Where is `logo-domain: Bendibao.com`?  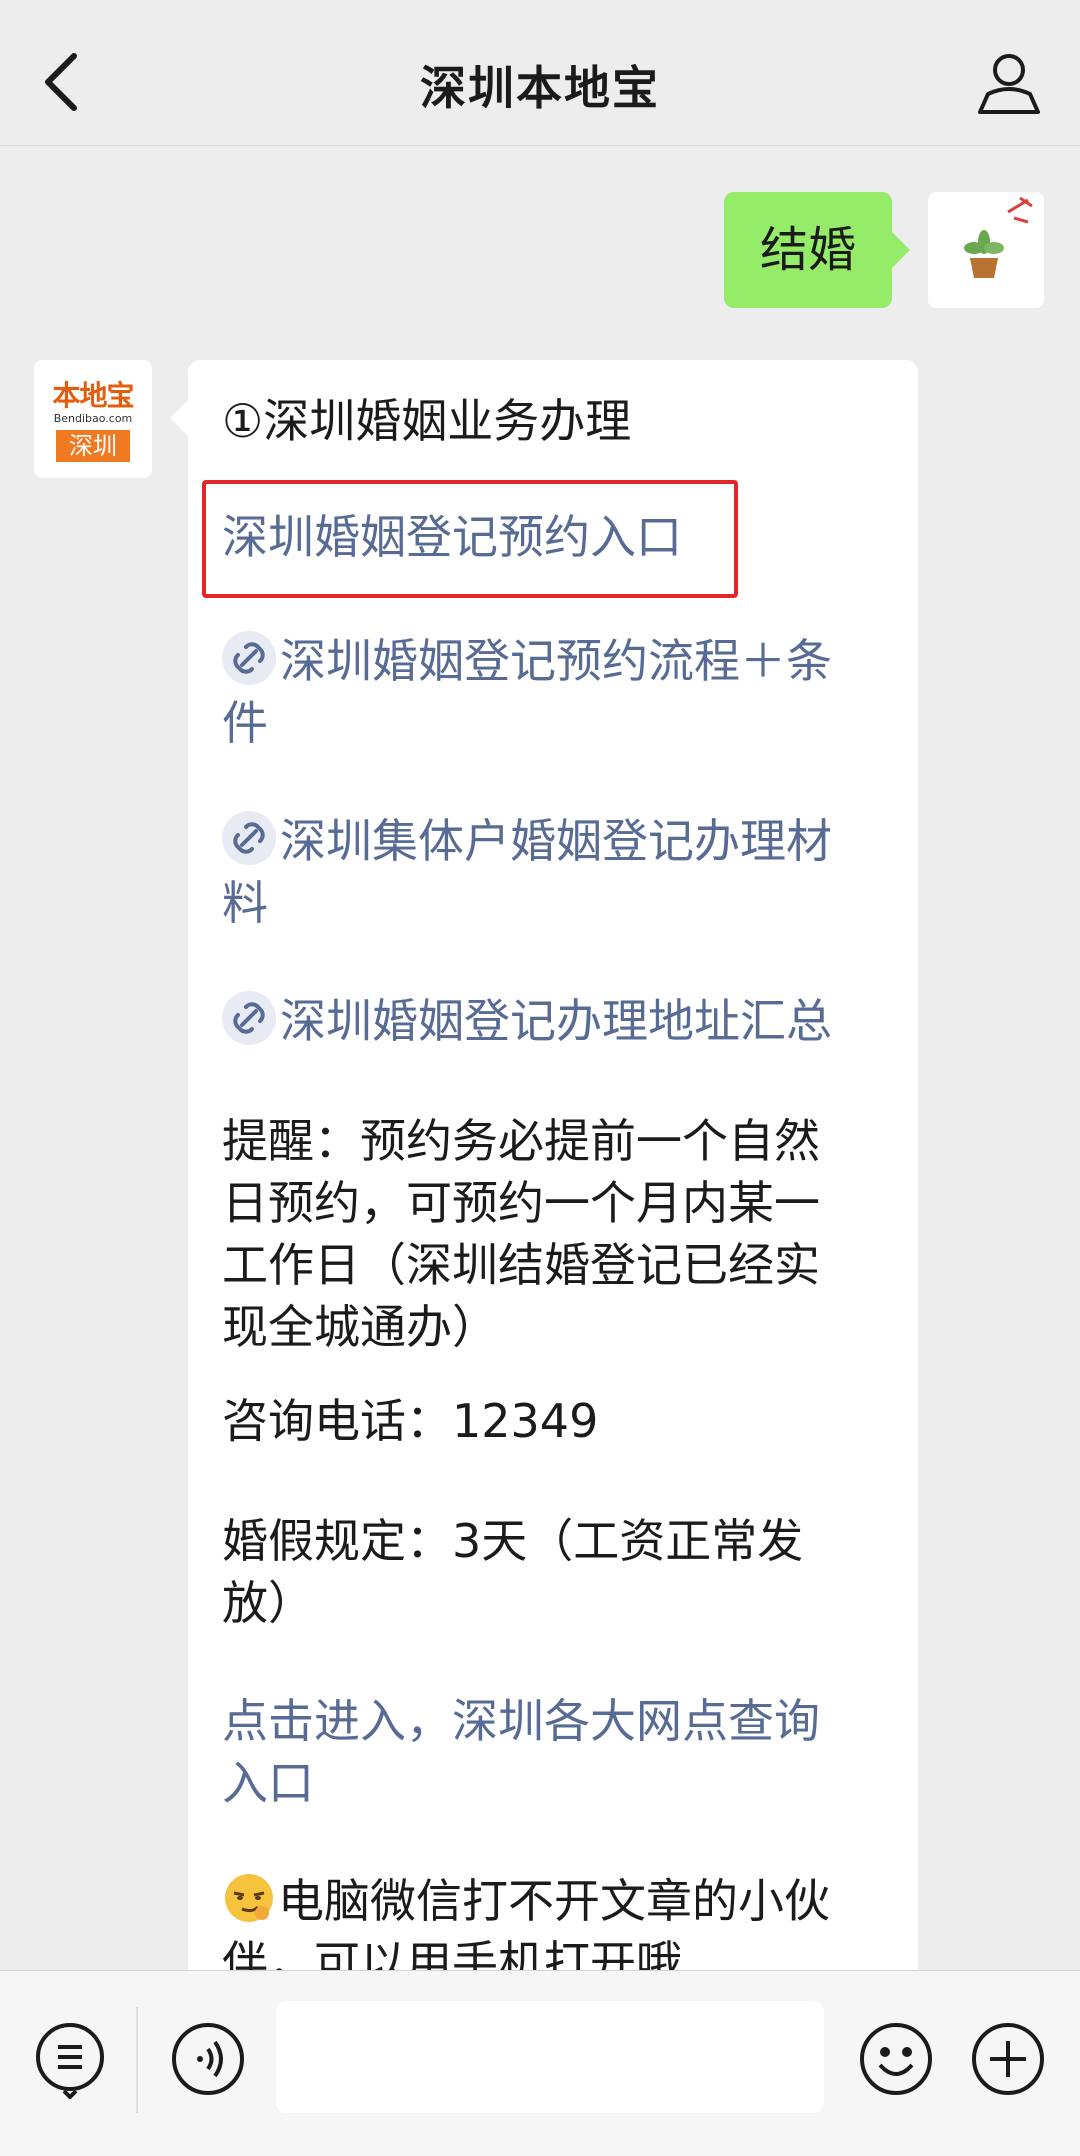
logo-domain: Bendibao.com is located at coordinates (93, 418).